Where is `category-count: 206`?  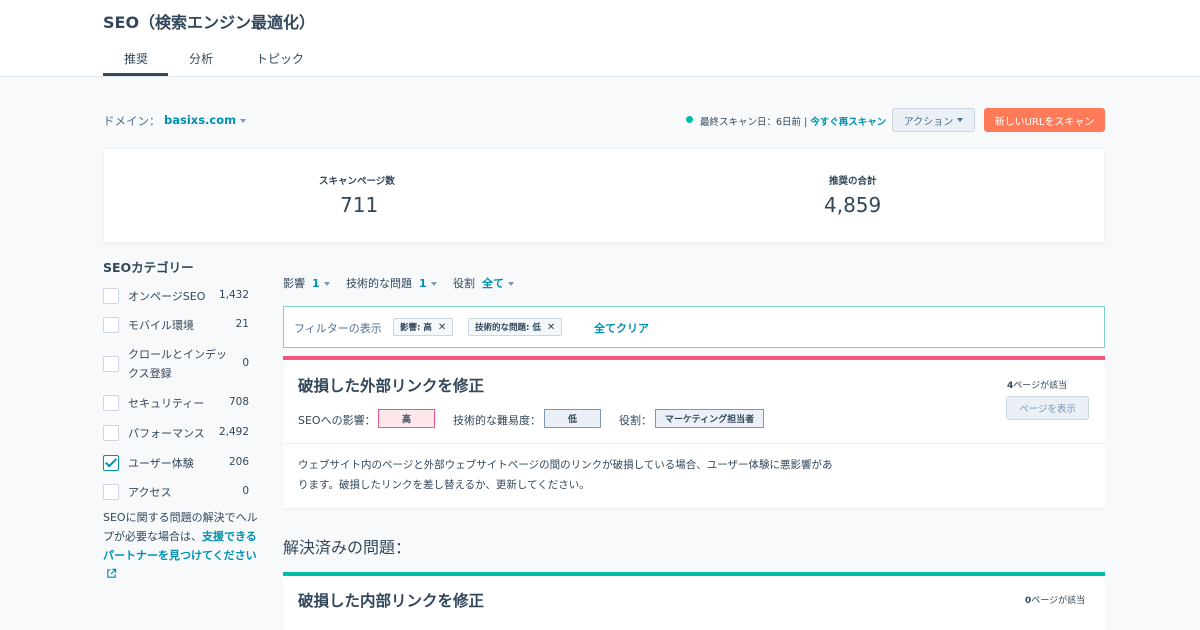 category-count: 206 is located at coordinates (238, 462).